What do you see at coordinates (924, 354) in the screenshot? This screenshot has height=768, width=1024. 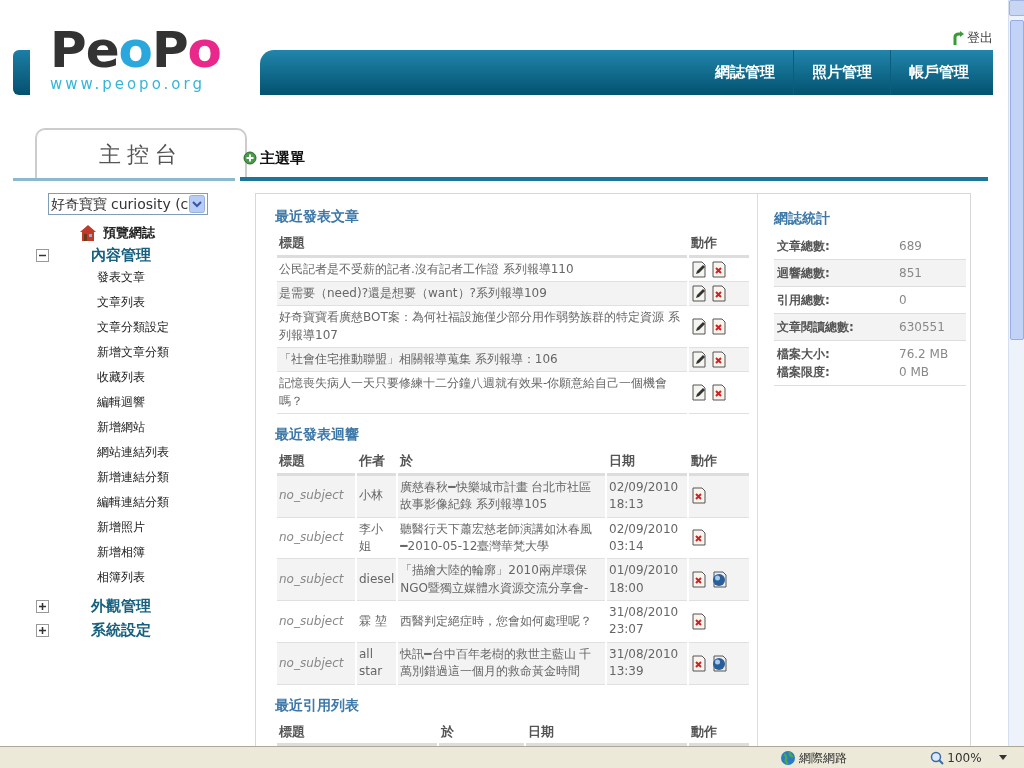 I see `stat-value: 76.2 MB` at bounding box center [924, 354].